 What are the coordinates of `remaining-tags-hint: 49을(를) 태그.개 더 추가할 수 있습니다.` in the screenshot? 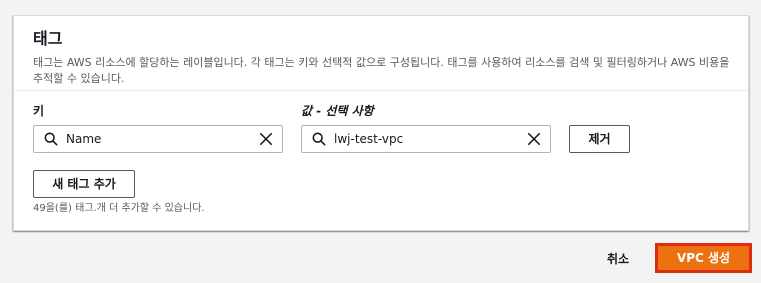 It's located at (119, 208).